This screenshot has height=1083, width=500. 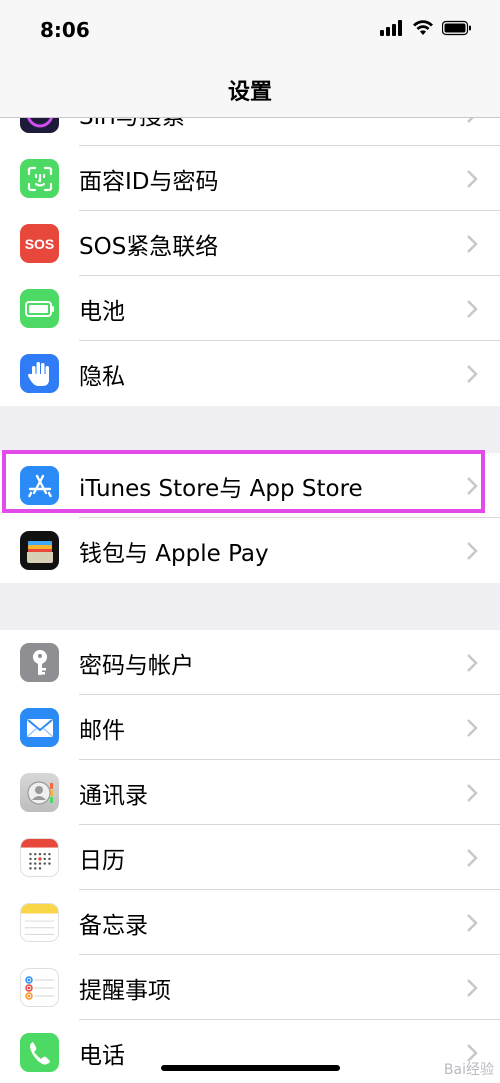 What do you see at coordinates (250, 31) in the screenshot?
I see `status-bar: 8:06` at bounding box center [250, 31].